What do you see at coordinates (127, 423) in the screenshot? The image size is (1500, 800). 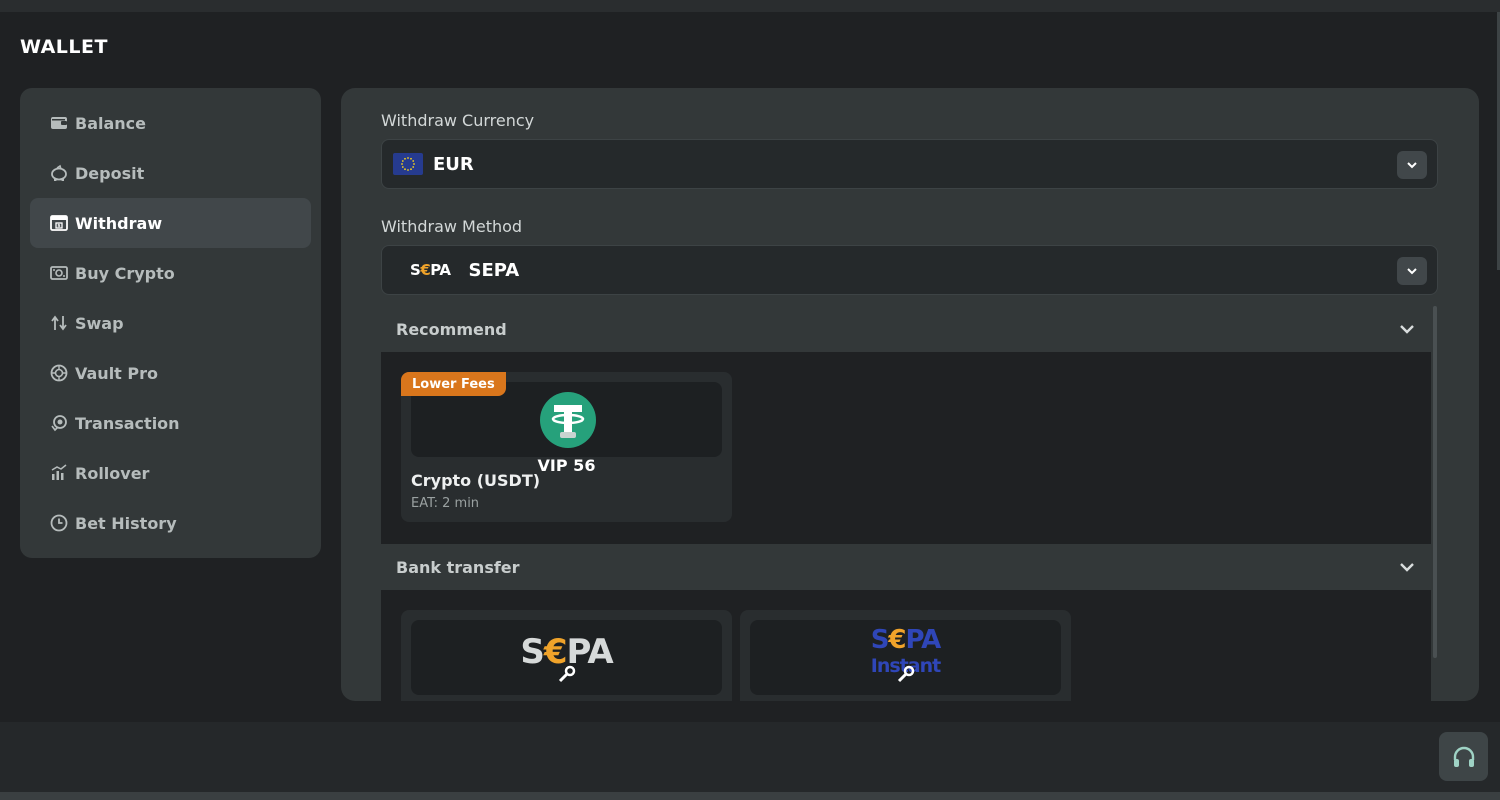 I see `sidebar-item-label: Transaction` at bounding box center [127, 423].